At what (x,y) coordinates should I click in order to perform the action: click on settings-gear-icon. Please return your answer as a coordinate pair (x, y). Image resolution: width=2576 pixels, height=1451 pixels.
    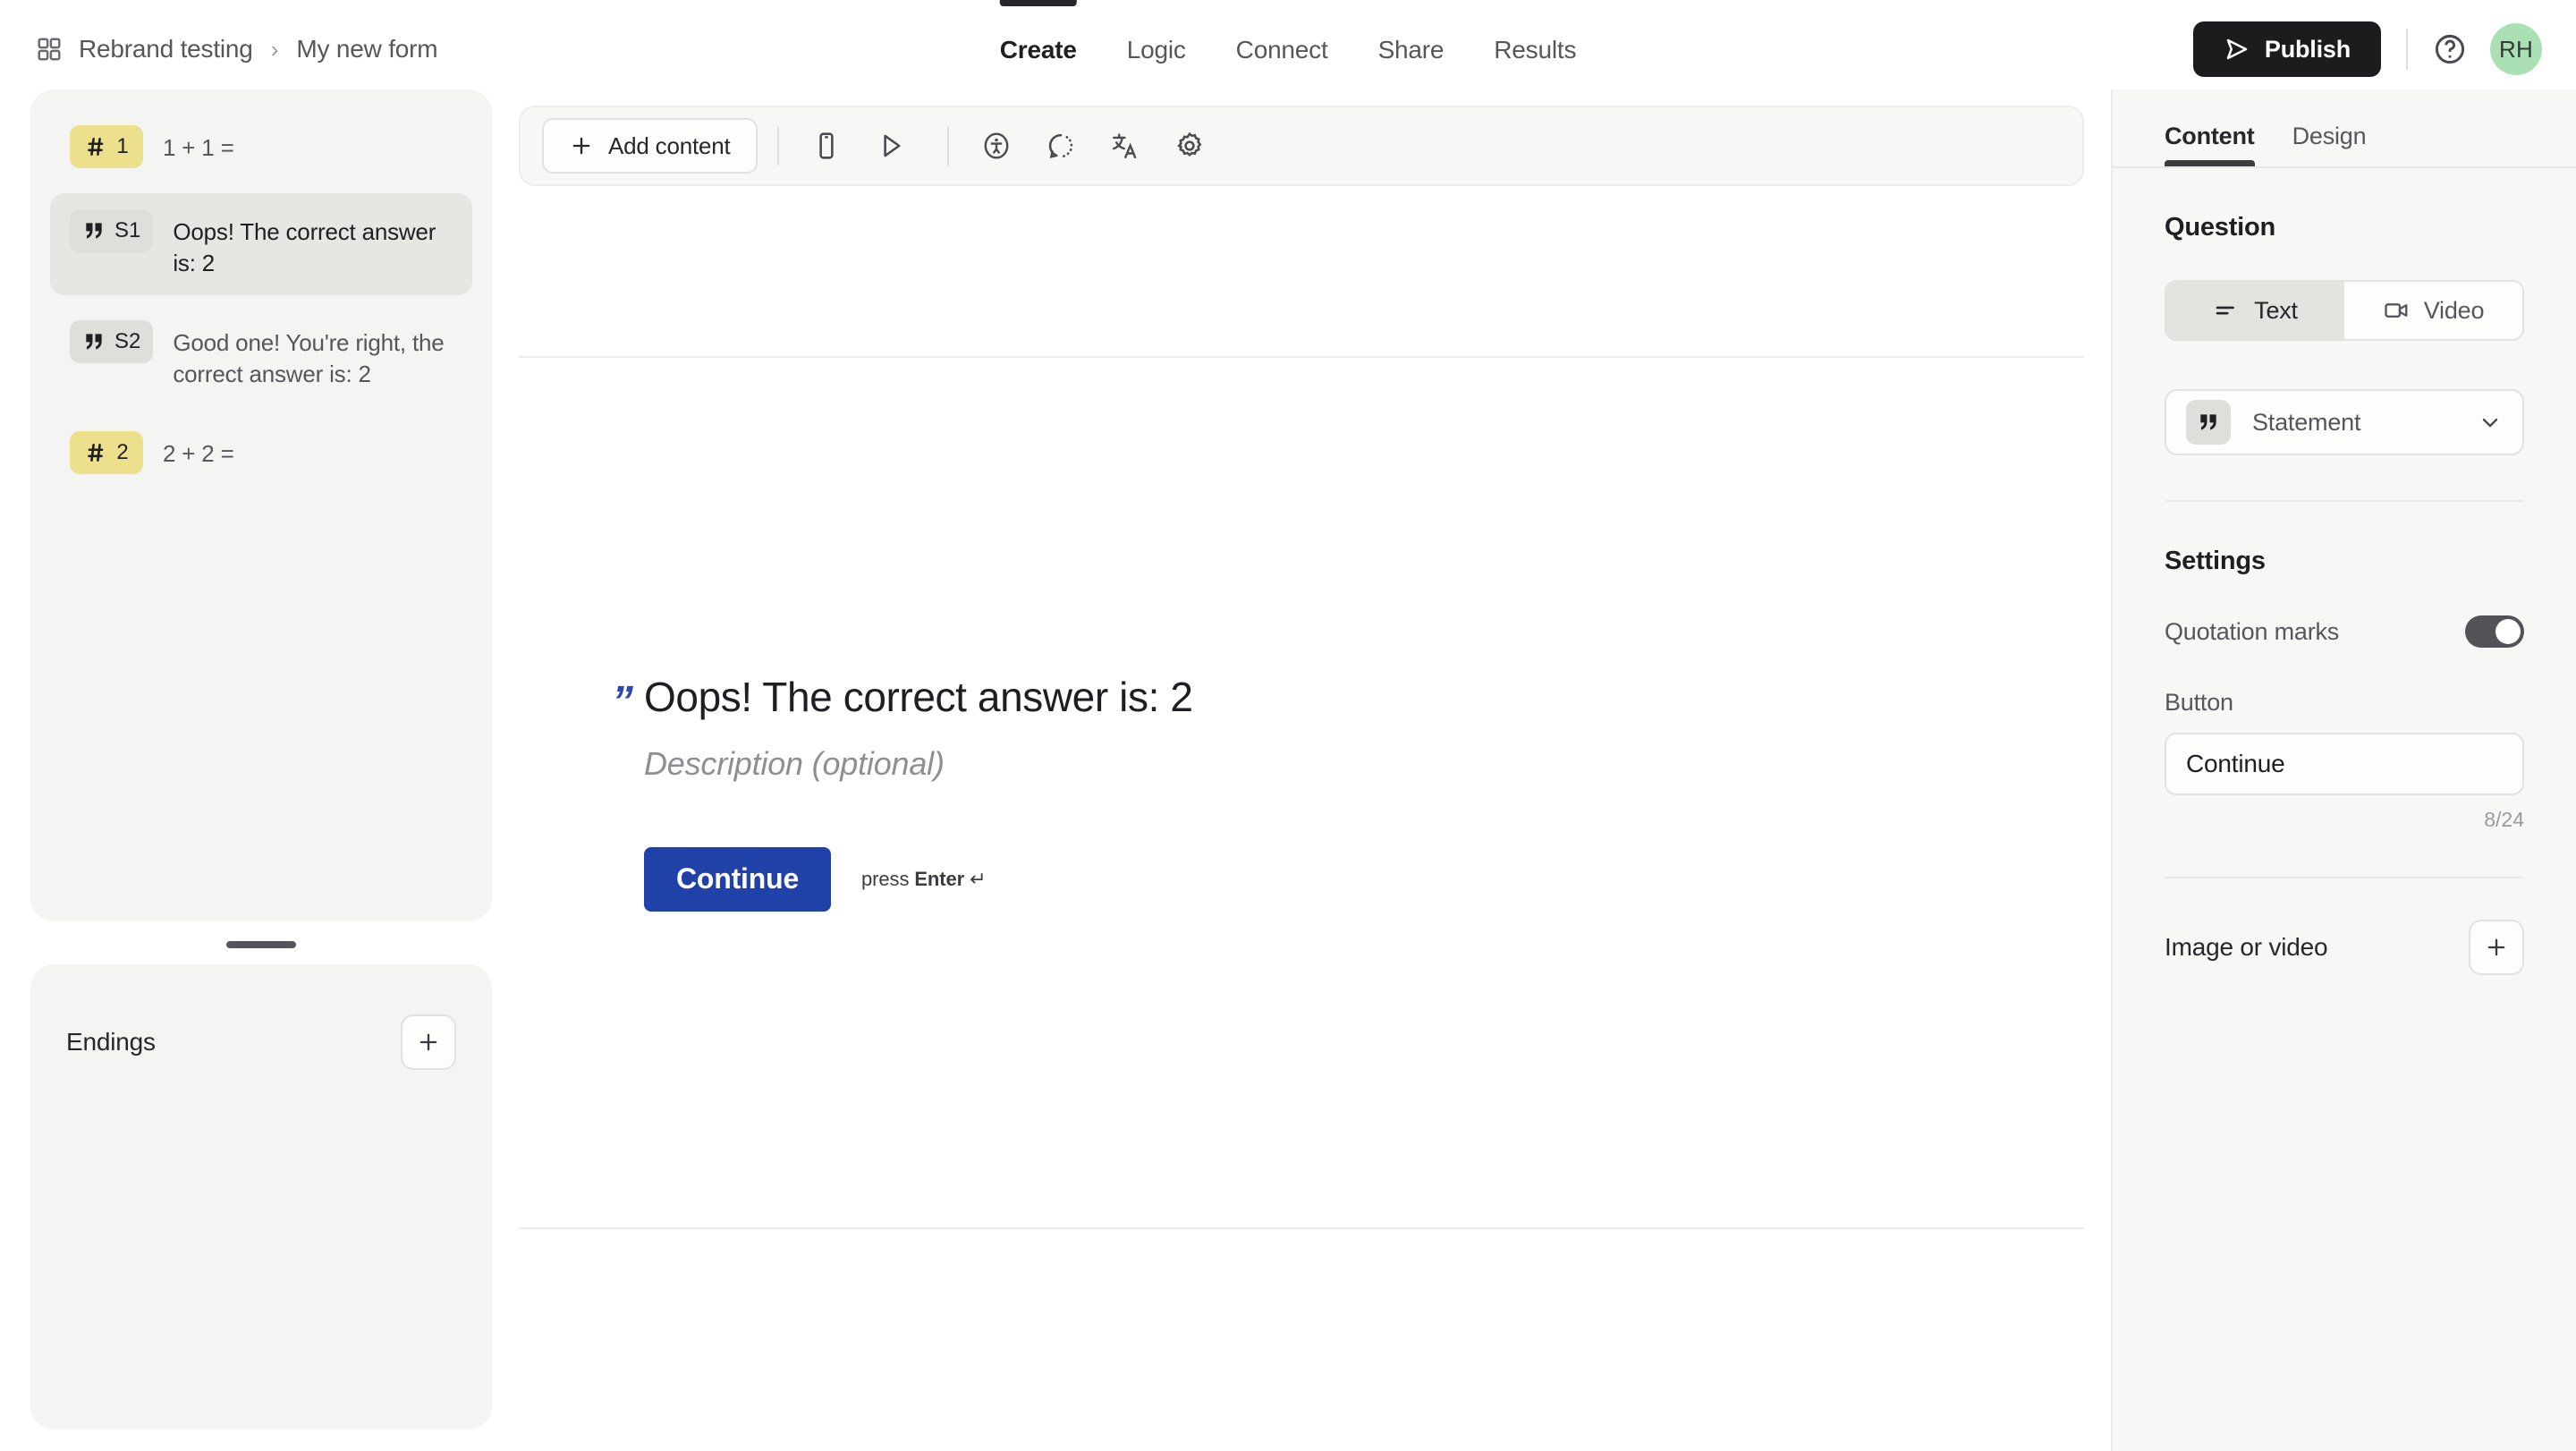
    Looking at the image, I should click on (1189, 146).